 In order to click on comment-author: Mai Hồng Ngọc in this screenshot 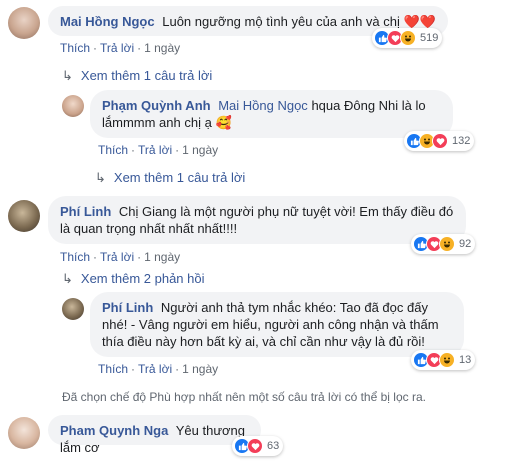, I will do `click(107, 21)`.